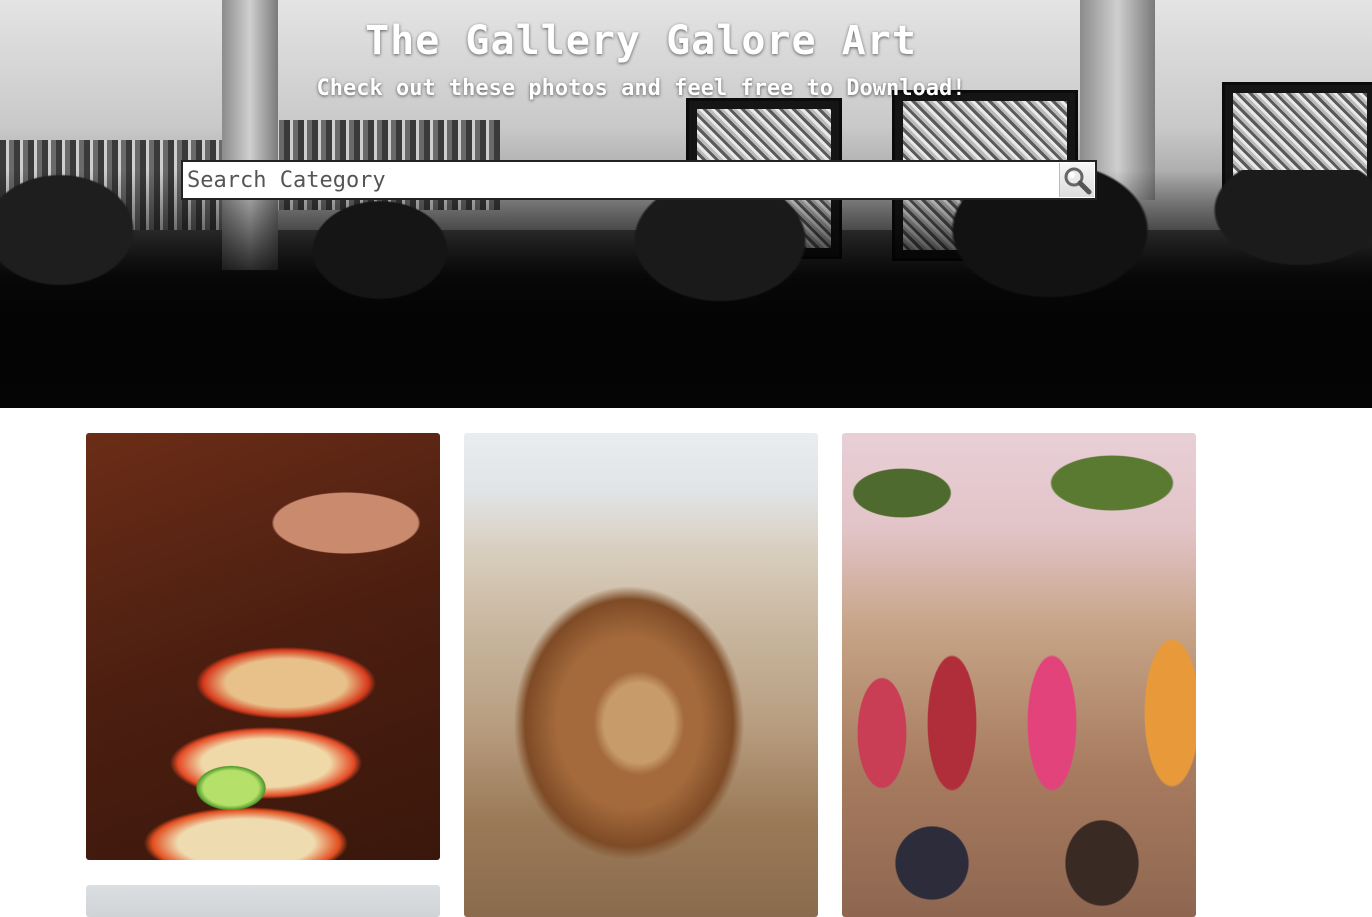 The height and width of the screenshot is (917, 1372). I want to click on gallery-photo-lion, so click(641, 675).